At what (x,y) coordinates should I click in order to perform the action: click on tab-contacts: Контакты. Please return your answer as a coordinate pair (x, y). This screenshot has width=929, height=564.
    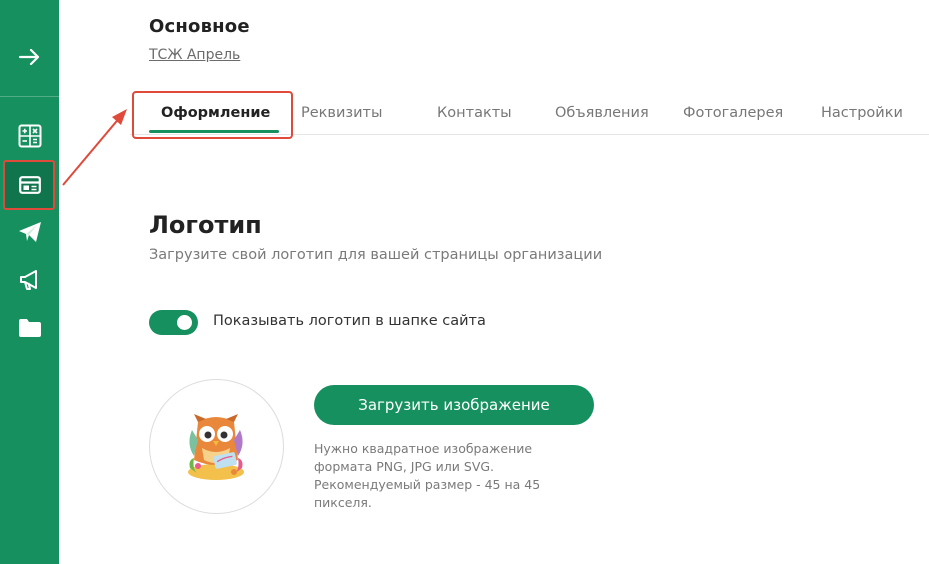
    Looking at the image, I should click on (474, 113).